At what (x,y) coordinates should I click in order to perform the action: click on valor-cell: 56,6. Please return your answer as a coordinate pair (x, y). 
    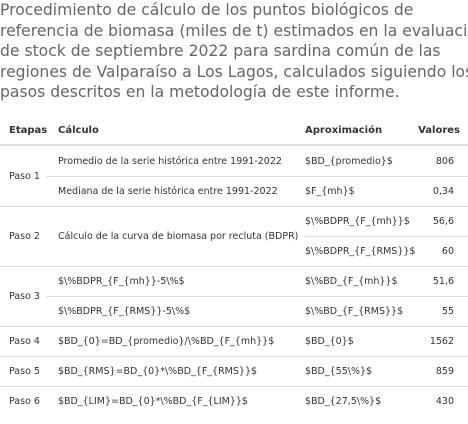
    Looking at the image, I should click on (436, 221).